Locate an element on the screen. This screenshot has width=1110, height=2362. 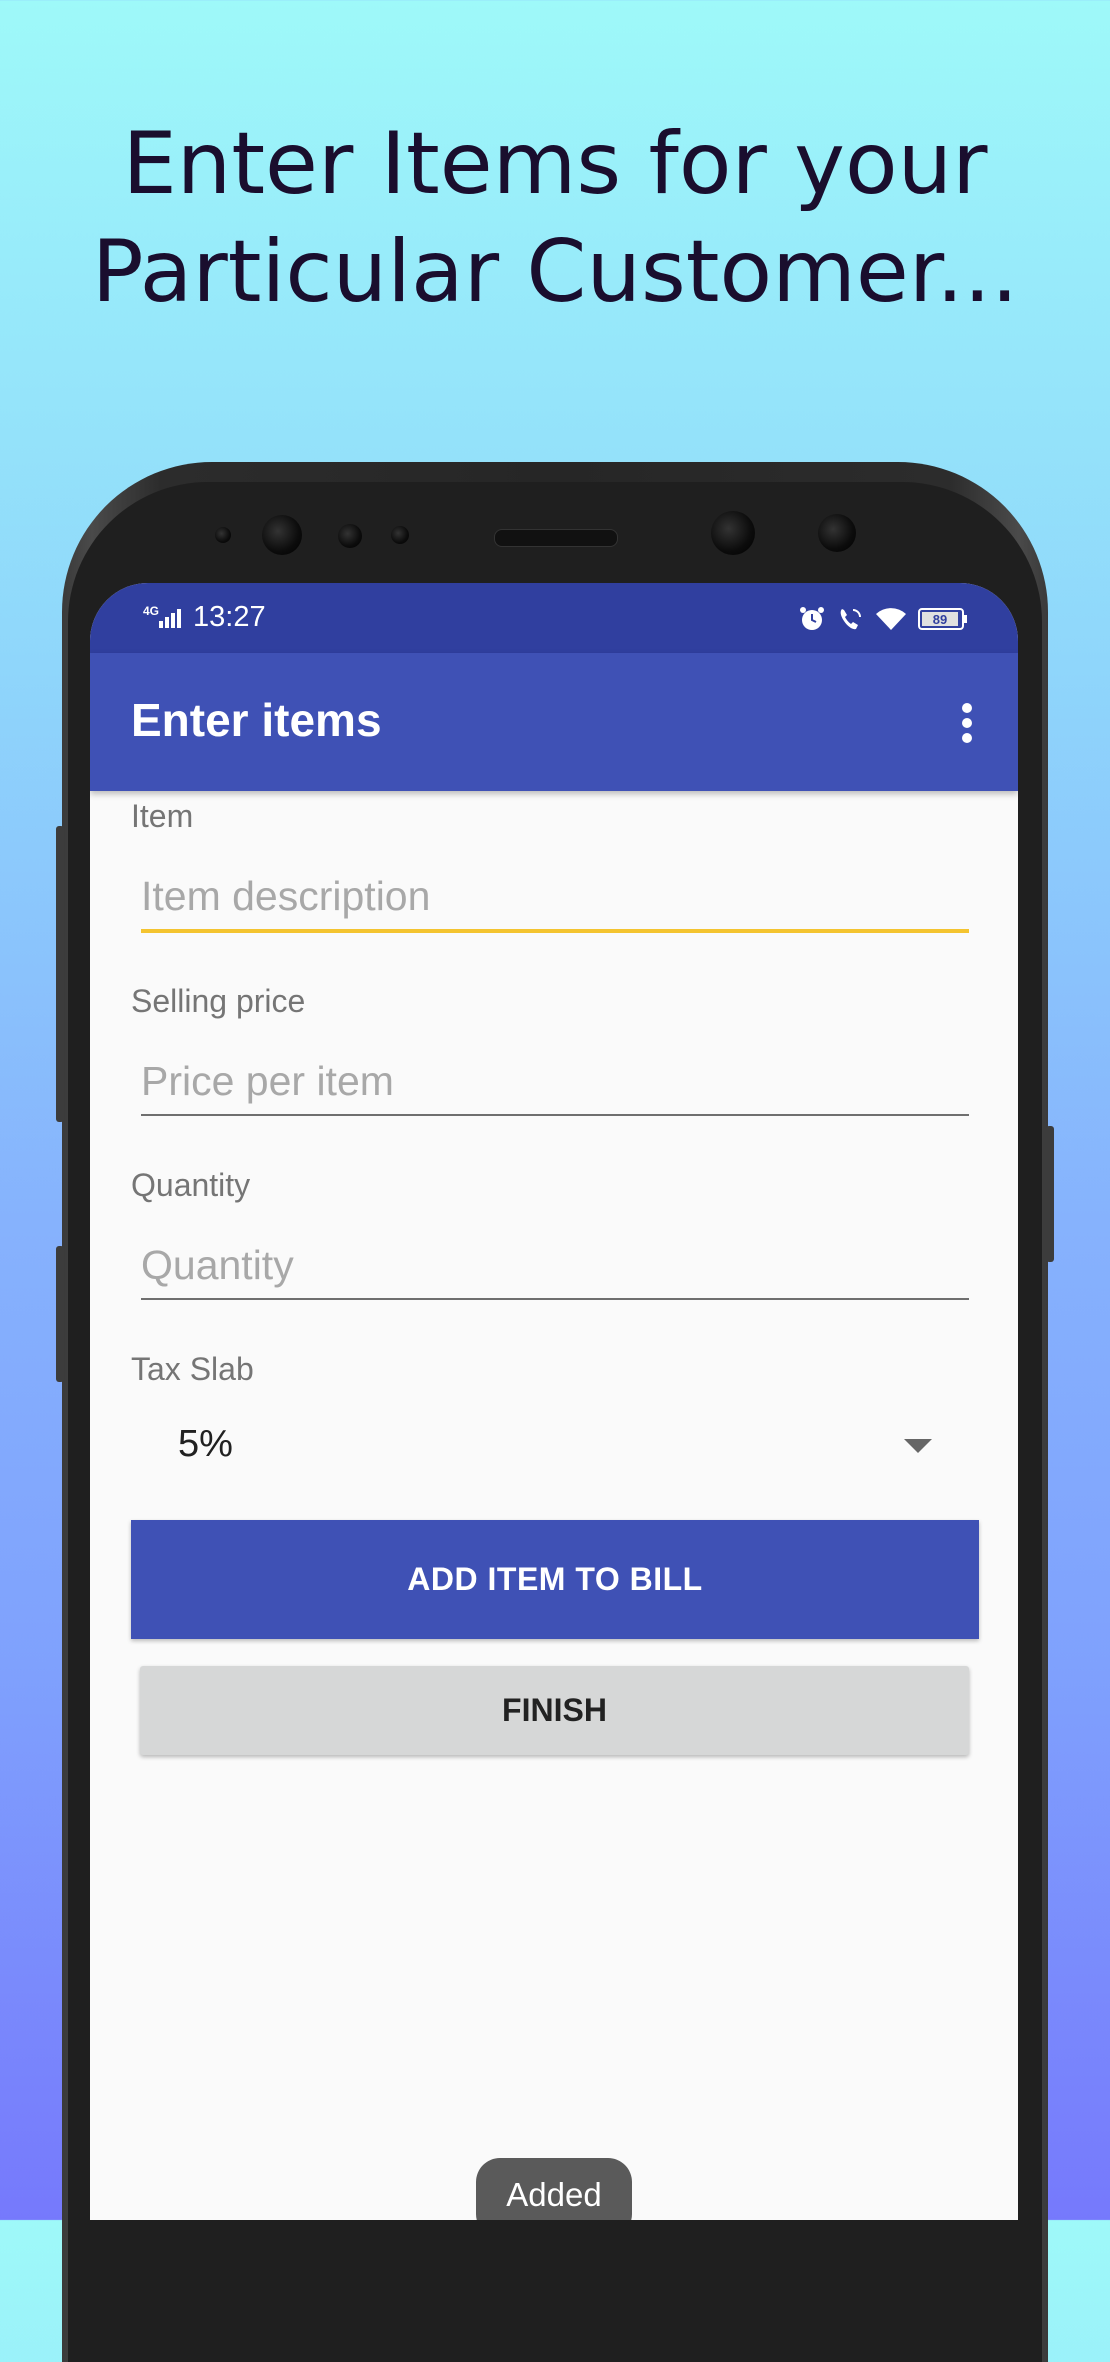
light-sensor-icon is located at coordinates (400, 535).